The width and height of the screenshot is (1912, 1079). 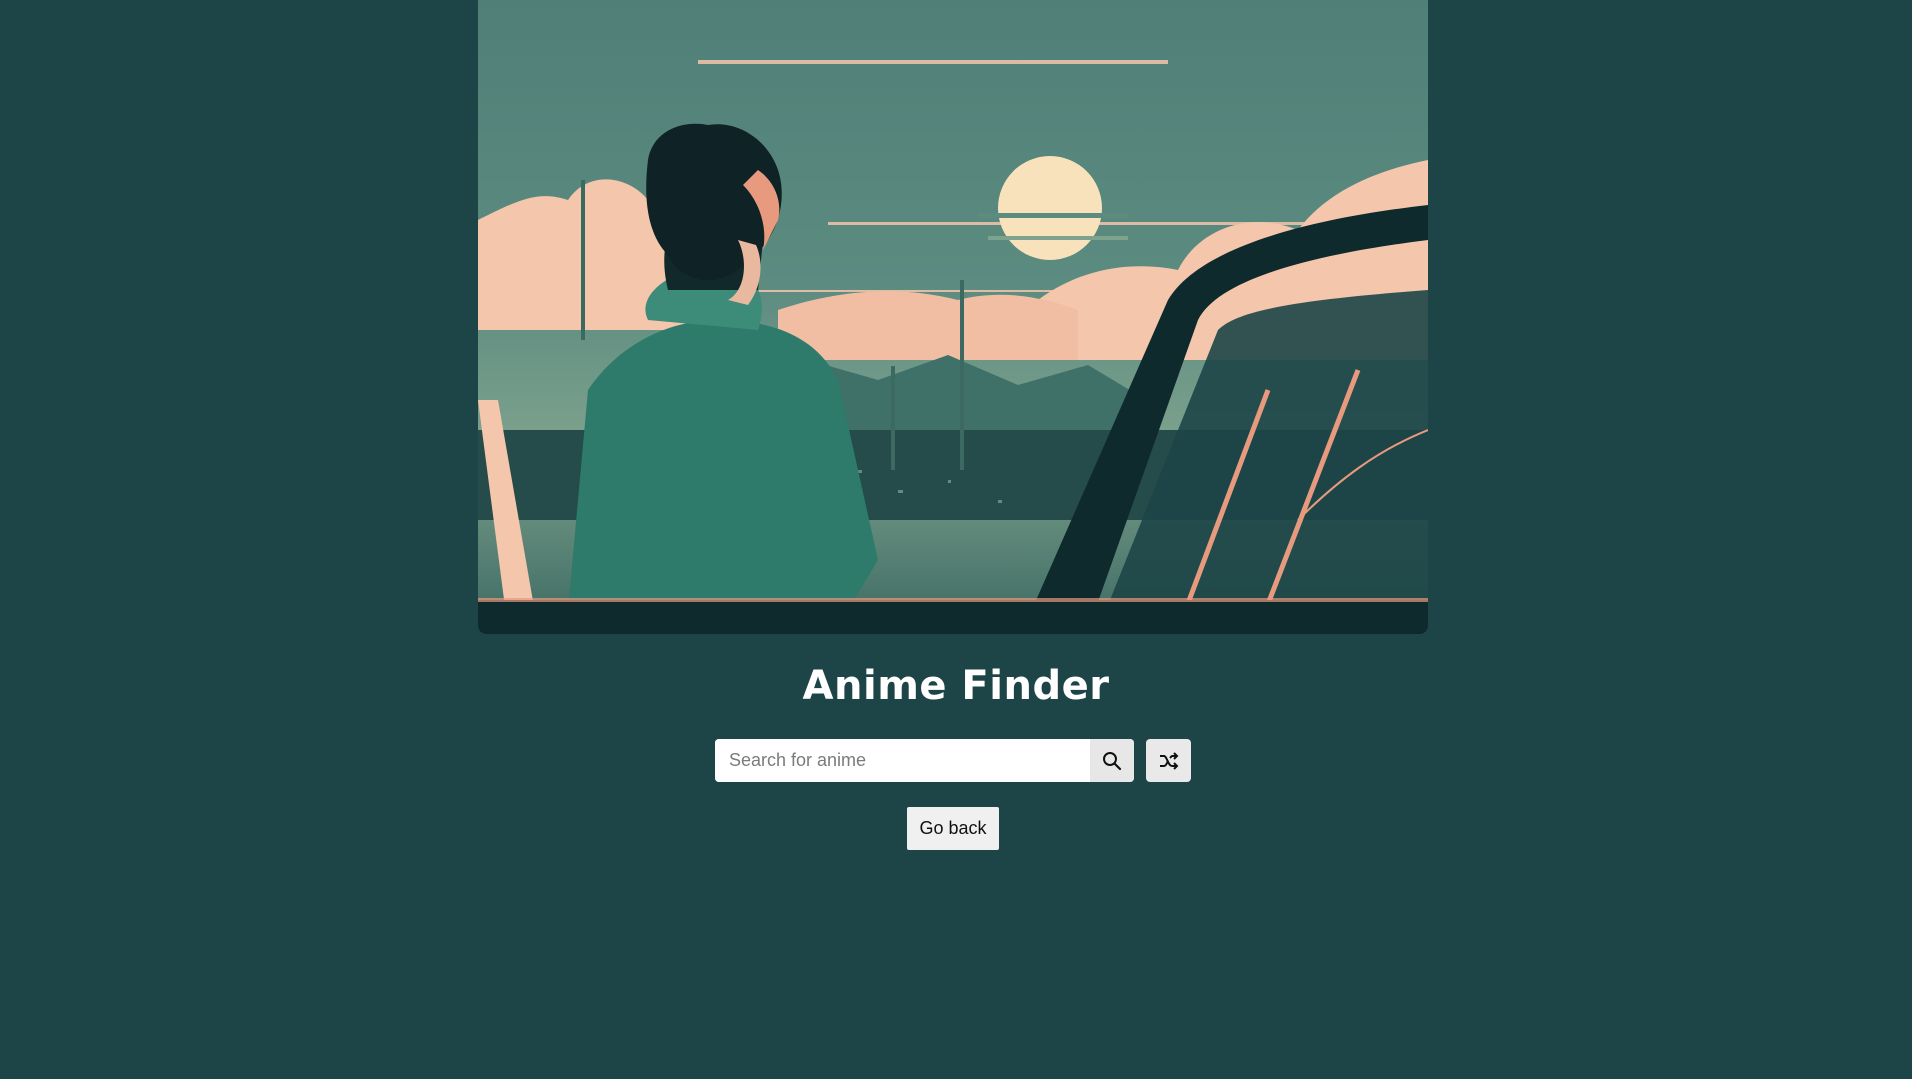 I want to click on search-icon, so click(x=1112, y=760).